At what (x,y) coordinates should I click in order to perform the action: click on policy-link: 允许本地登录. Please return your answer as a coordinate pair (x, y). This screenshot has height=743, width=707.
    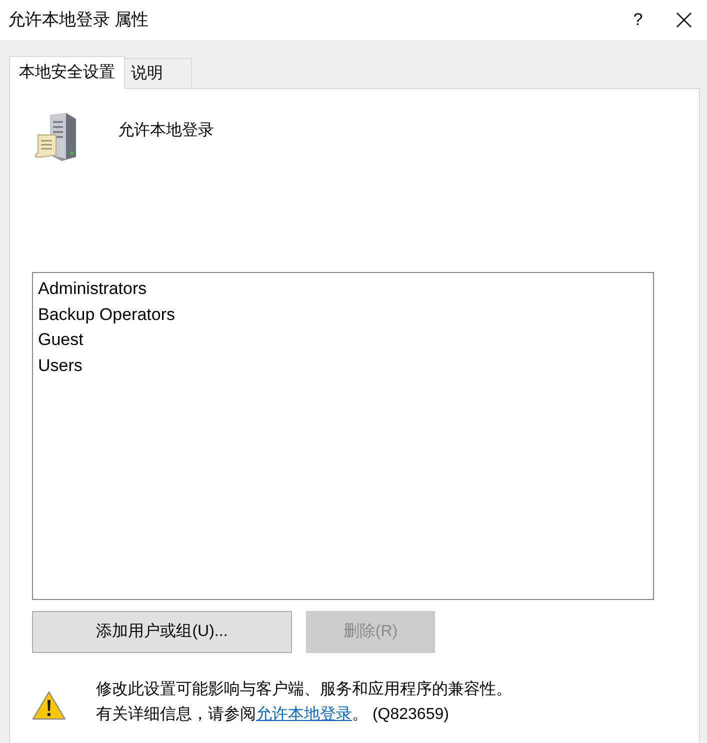
    Looking at the image, I should click on (304, 714).